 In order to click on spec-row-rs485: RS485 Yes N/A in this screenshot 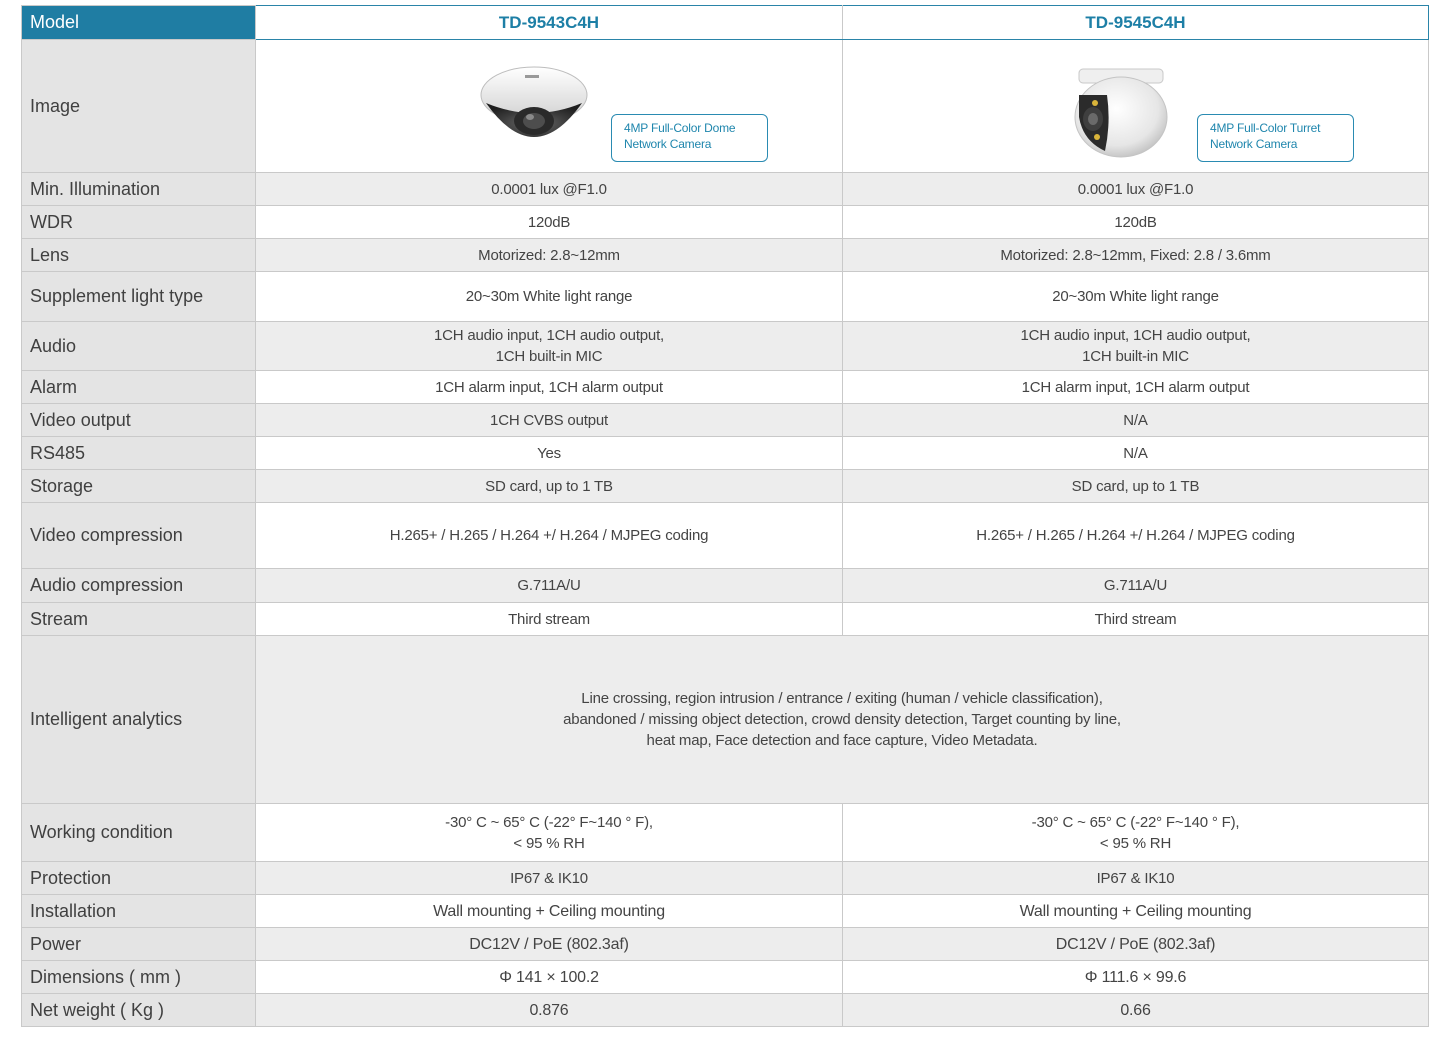, I will do `click(725, 453)`.